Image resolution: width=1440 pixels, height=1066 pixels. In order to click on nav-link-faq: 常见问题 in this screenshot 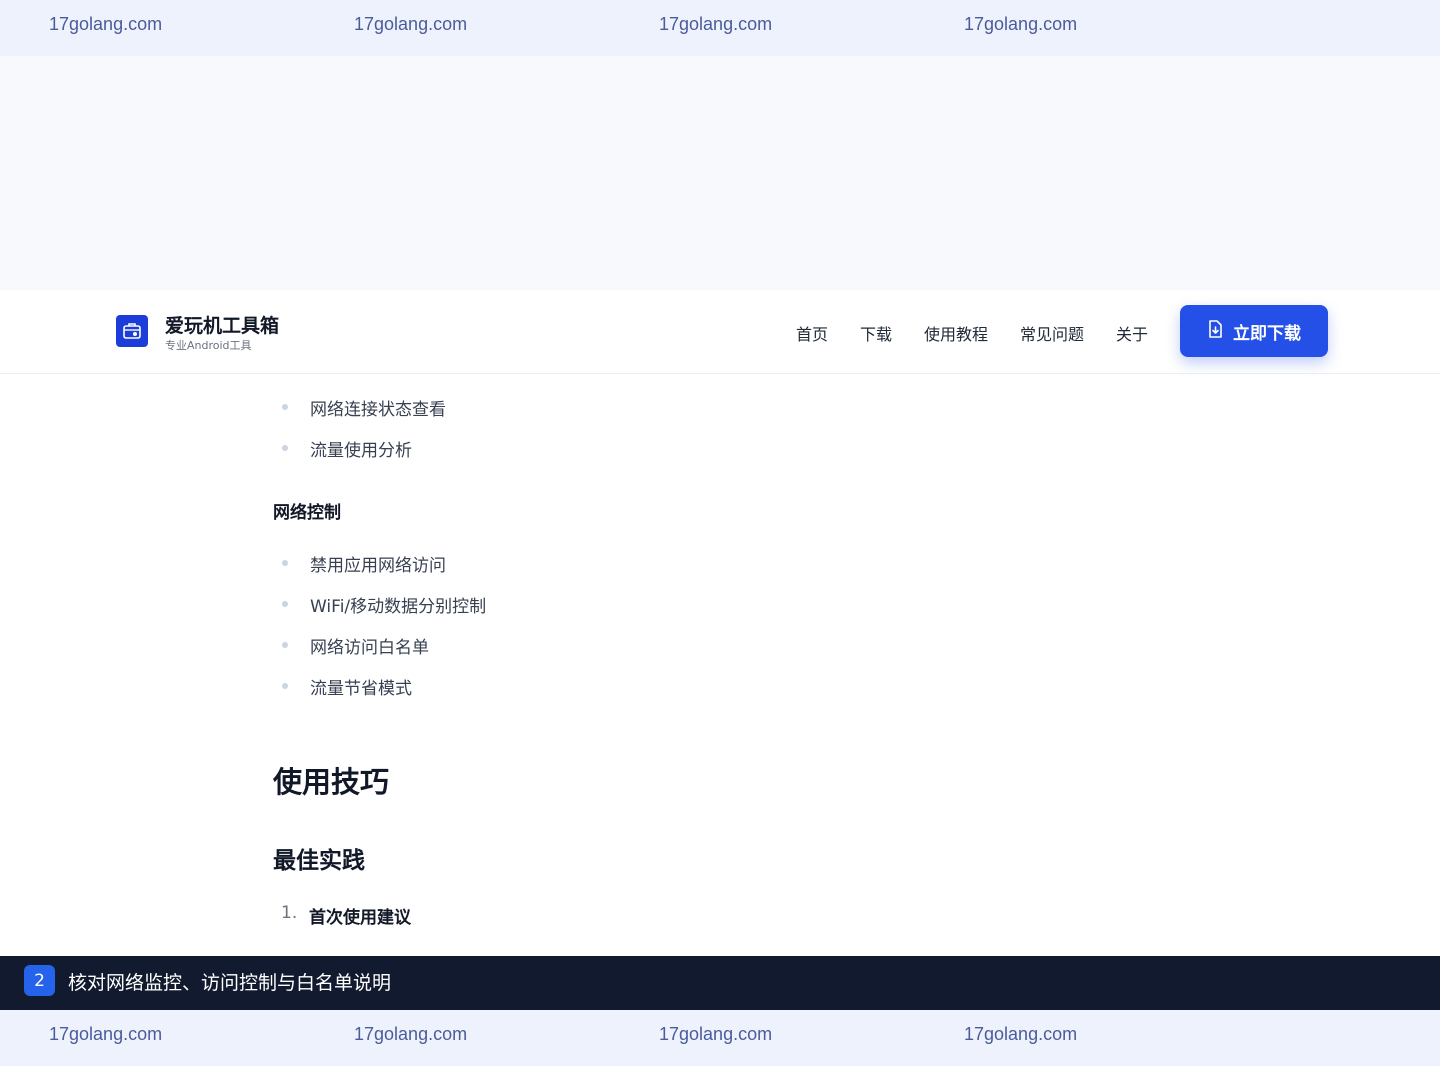, I will do `click(1052, 333)`.